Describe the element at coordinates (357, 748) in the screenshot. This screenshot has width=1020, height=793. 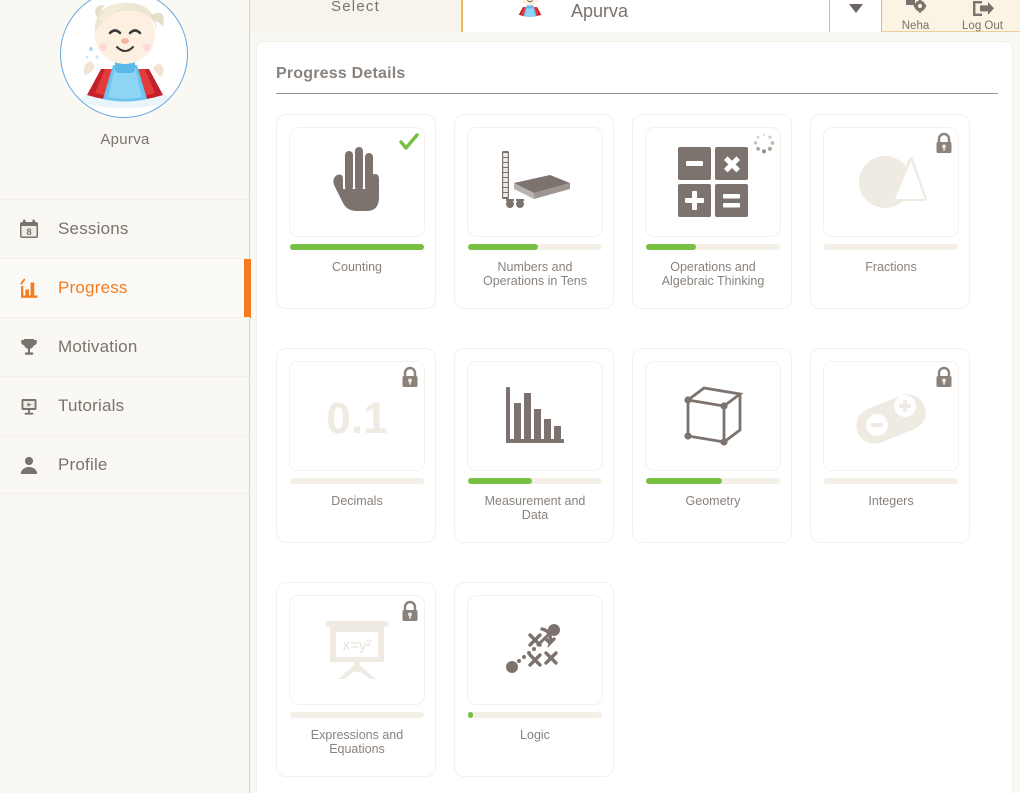
I see `card-label-line: Equations` at that location.